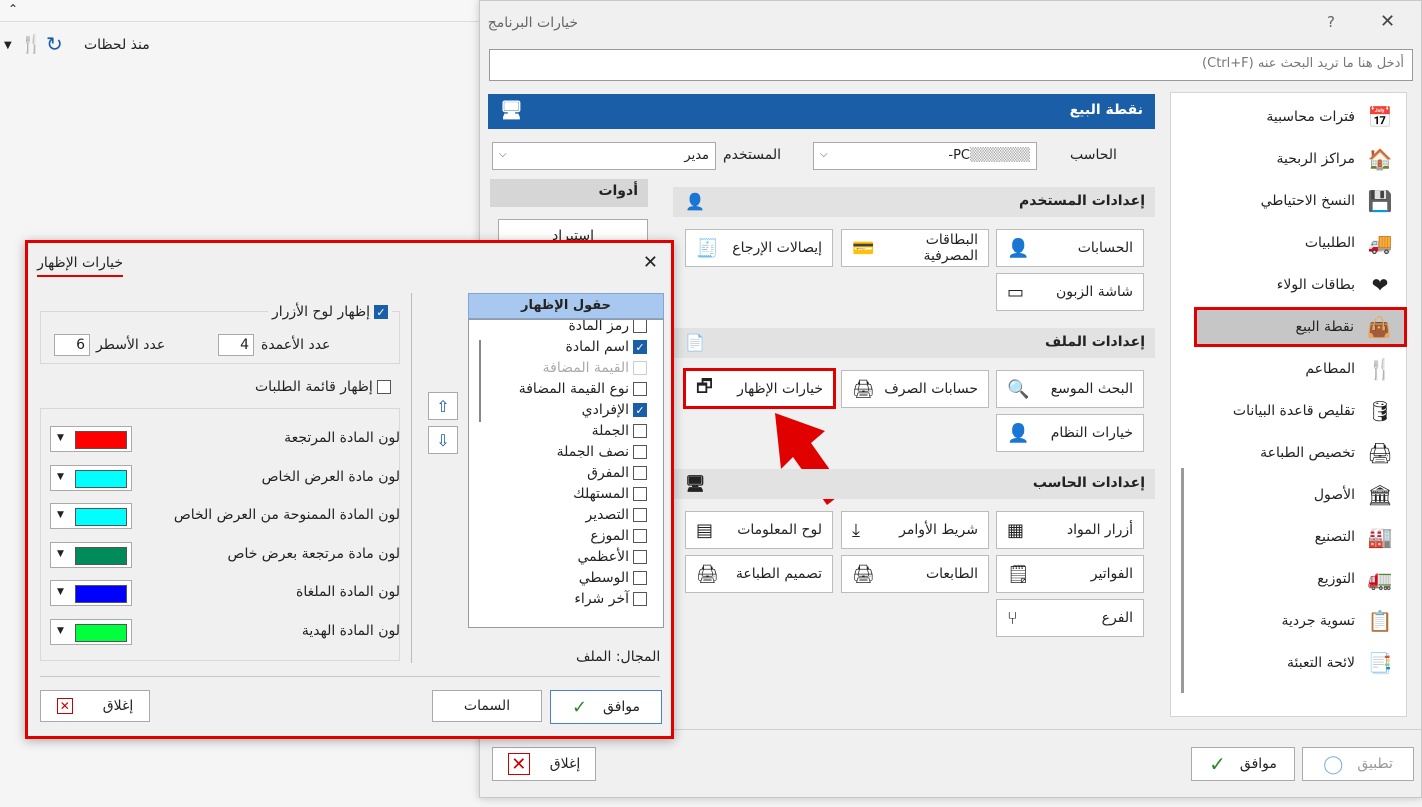 The height and width of the screenshot is (807, 1422). Describe the element at coordinates (567, 494) in the screenshot. I see `field-item: المستهلك` at that location.